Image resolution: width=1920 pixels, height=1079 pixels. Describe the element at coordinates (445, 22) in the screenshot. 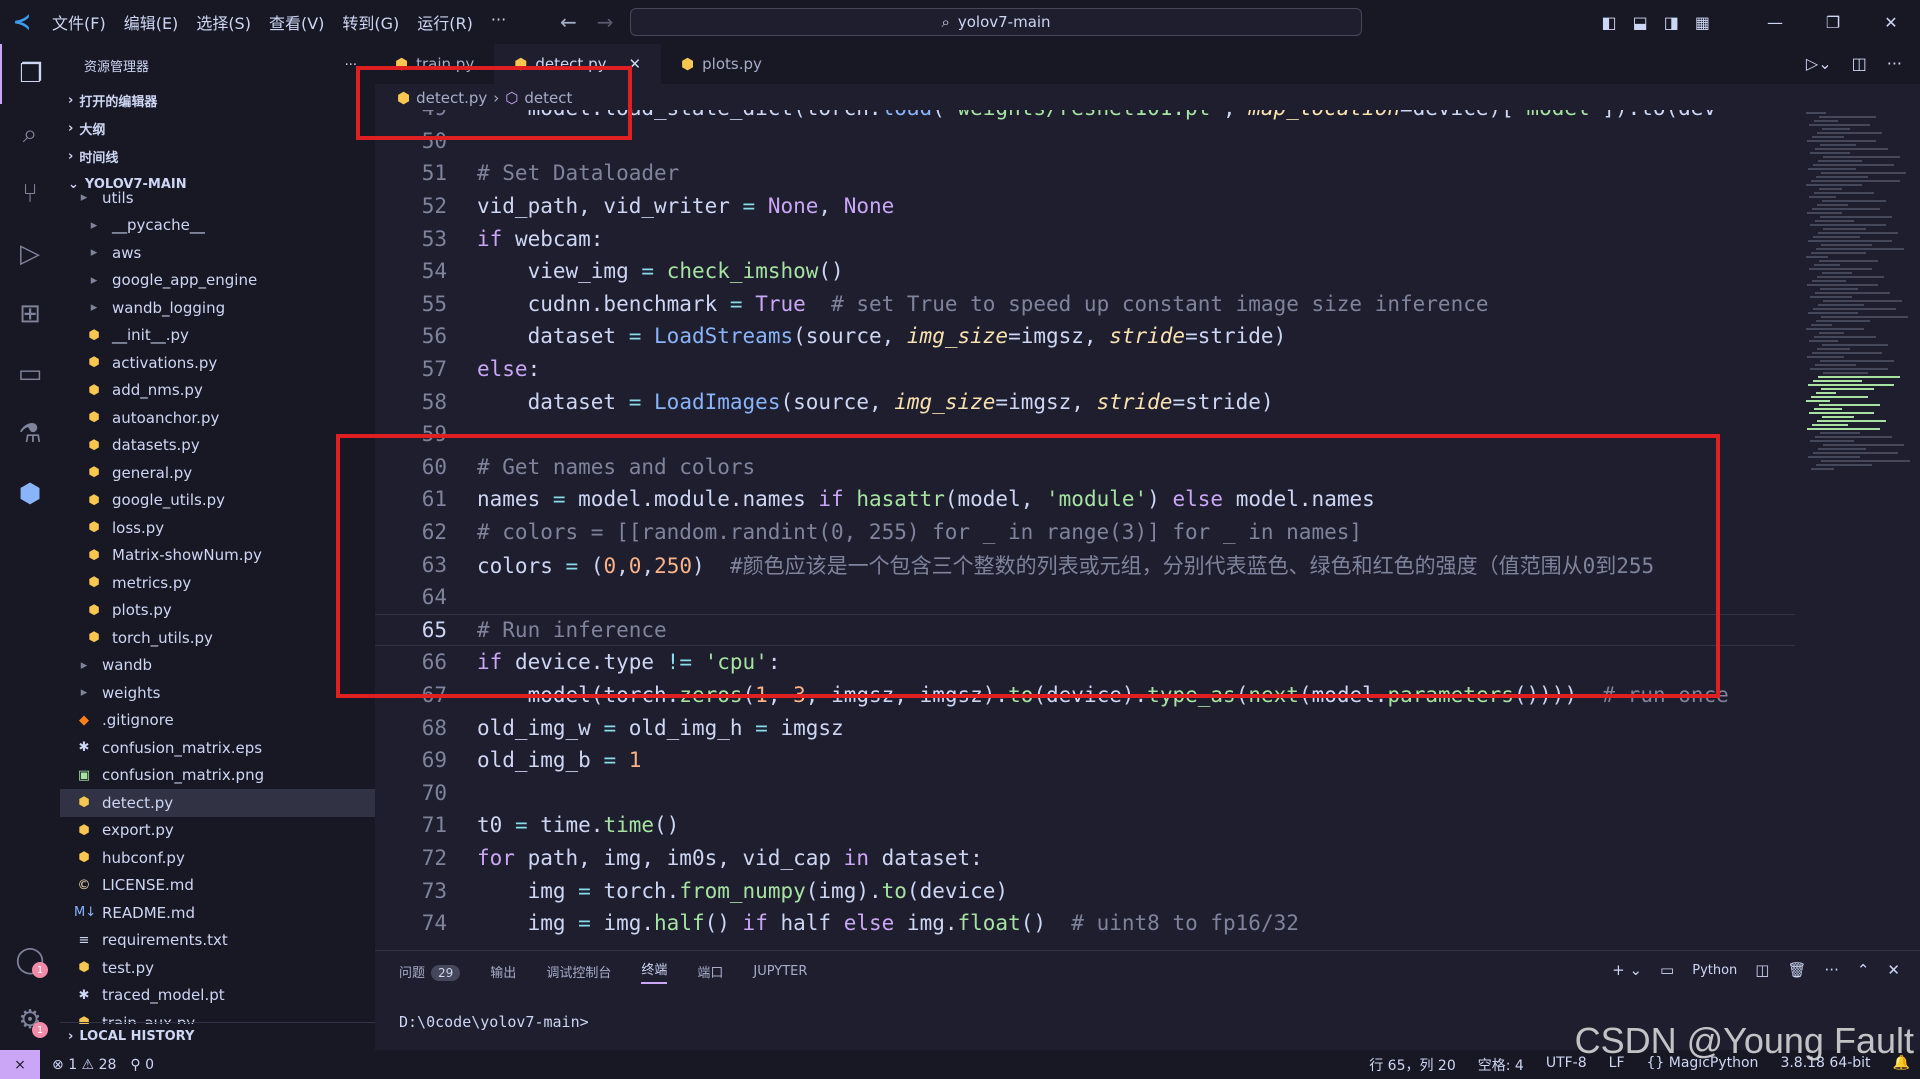

I see `menu-item: 运行(R)` at that location.